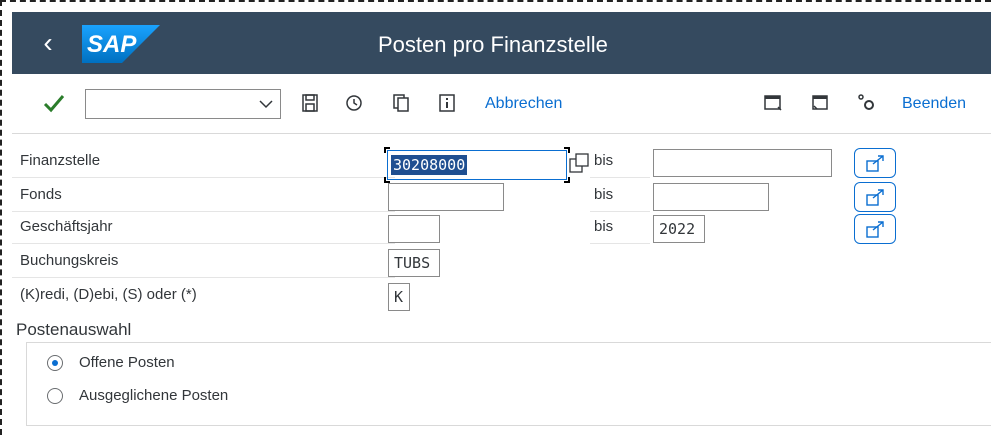 Image resolution: width=991 pixels, height=435 pixels. I want to click on radio-label-ausgeglichene-posten: Ausgeglichene Posten, so click(154, 395).